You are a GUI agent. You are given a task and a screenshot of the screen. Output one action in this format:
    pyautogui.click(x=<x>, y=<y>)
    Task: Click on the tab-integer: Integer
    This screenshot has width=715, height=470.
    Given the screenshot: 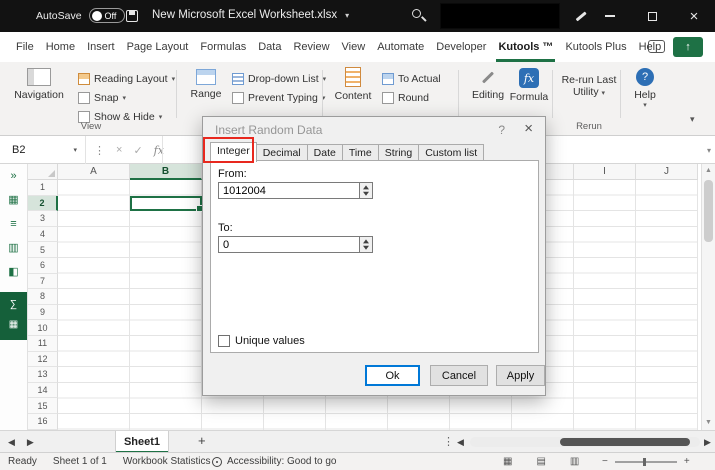 What is the action you would take?
    pyautogui.click(x=233, y=152)
    